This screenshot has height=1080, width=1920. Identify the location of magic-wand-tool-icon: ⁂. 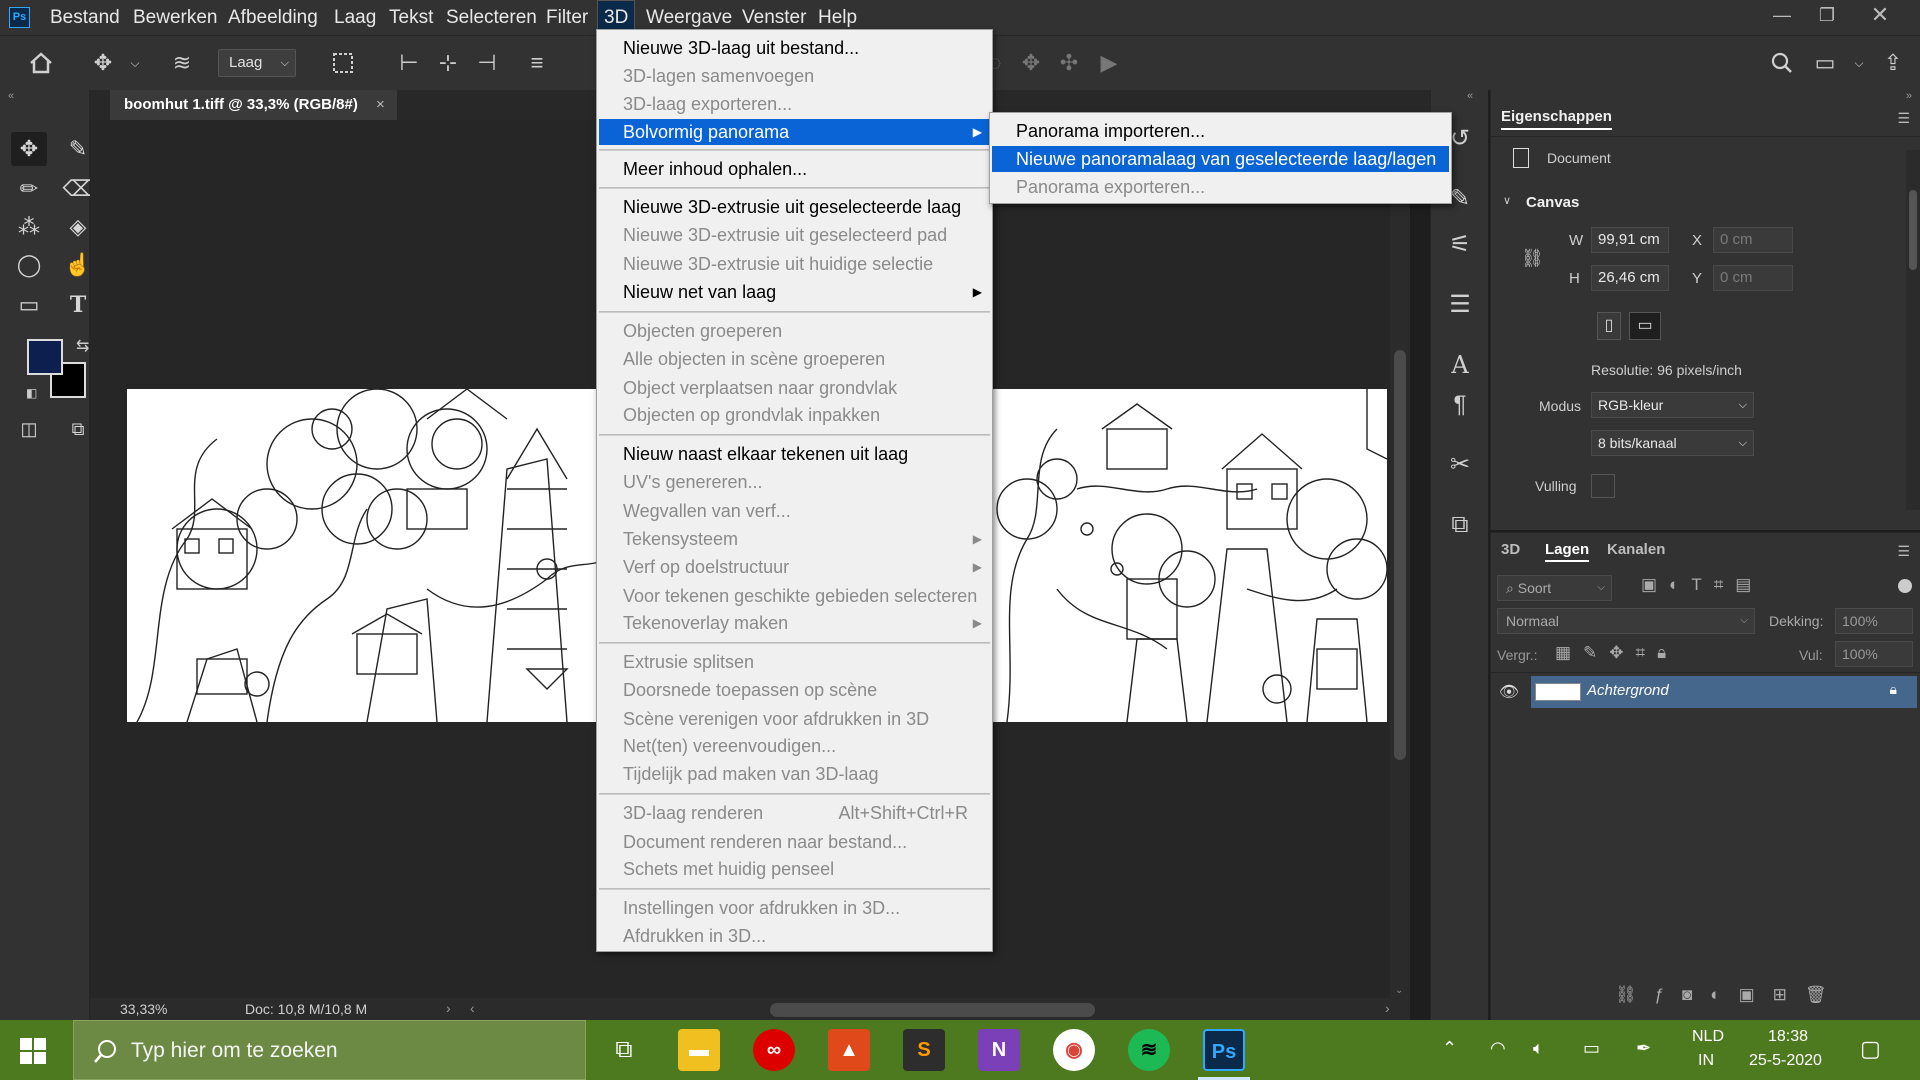
(29, 227).